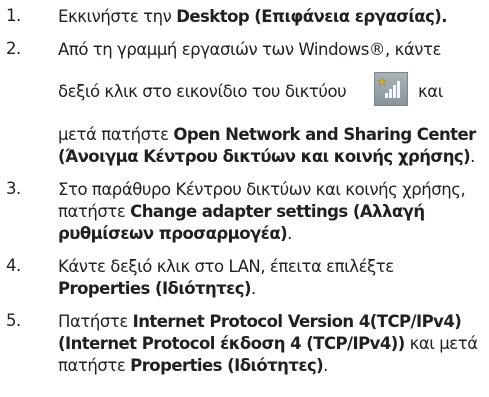 This screenshot has height=397, width=489. Describe the element at coordinates (388, 87) in the screenshot. I see `signal-bars-icon` at that location.